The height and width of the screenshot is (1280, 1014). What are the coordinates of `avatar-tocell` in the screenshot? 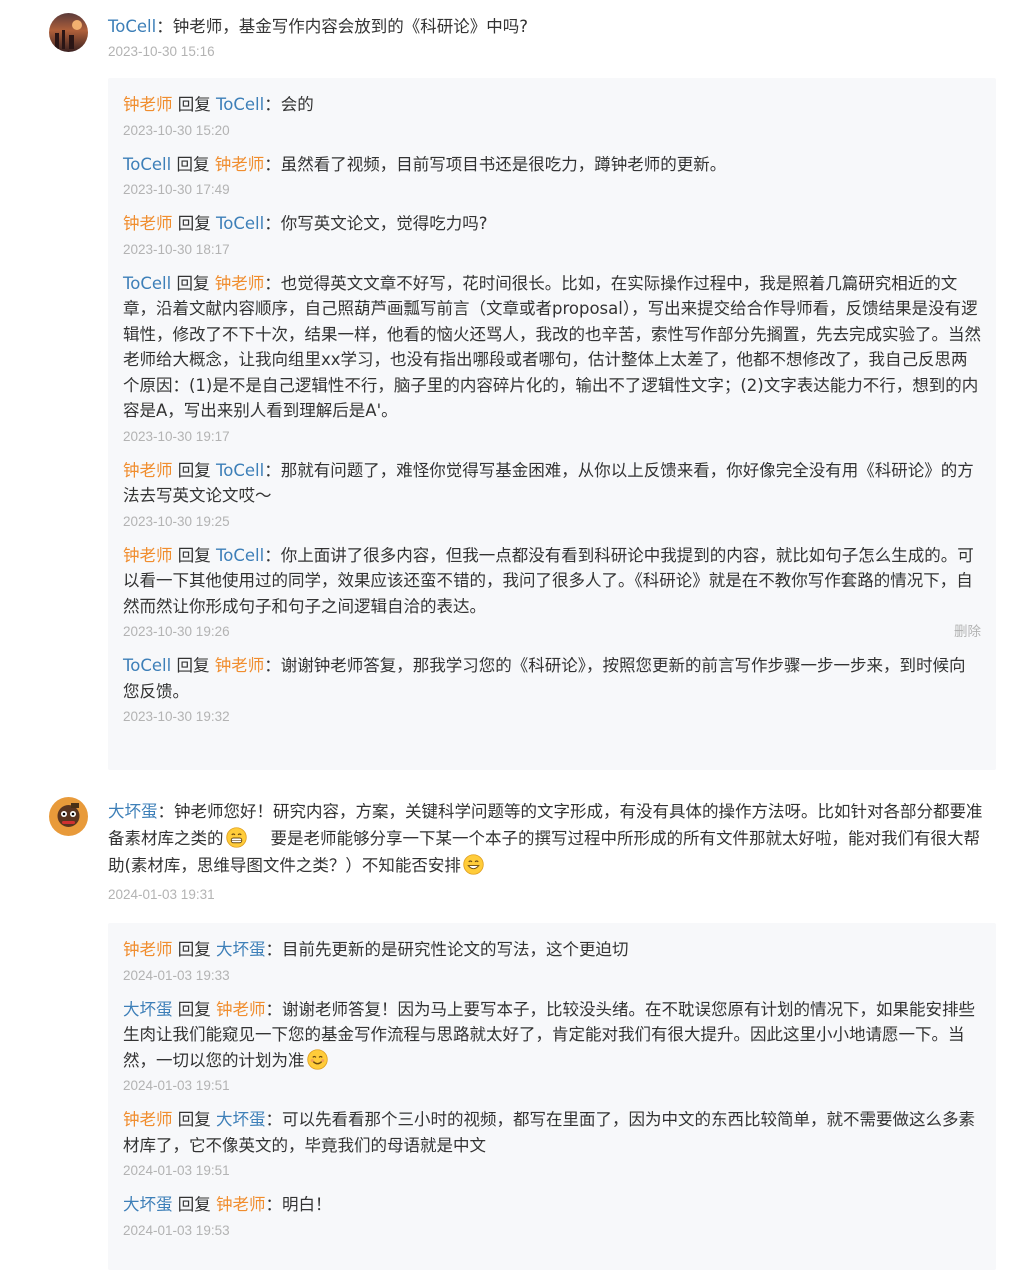 It's located at (68, 32).